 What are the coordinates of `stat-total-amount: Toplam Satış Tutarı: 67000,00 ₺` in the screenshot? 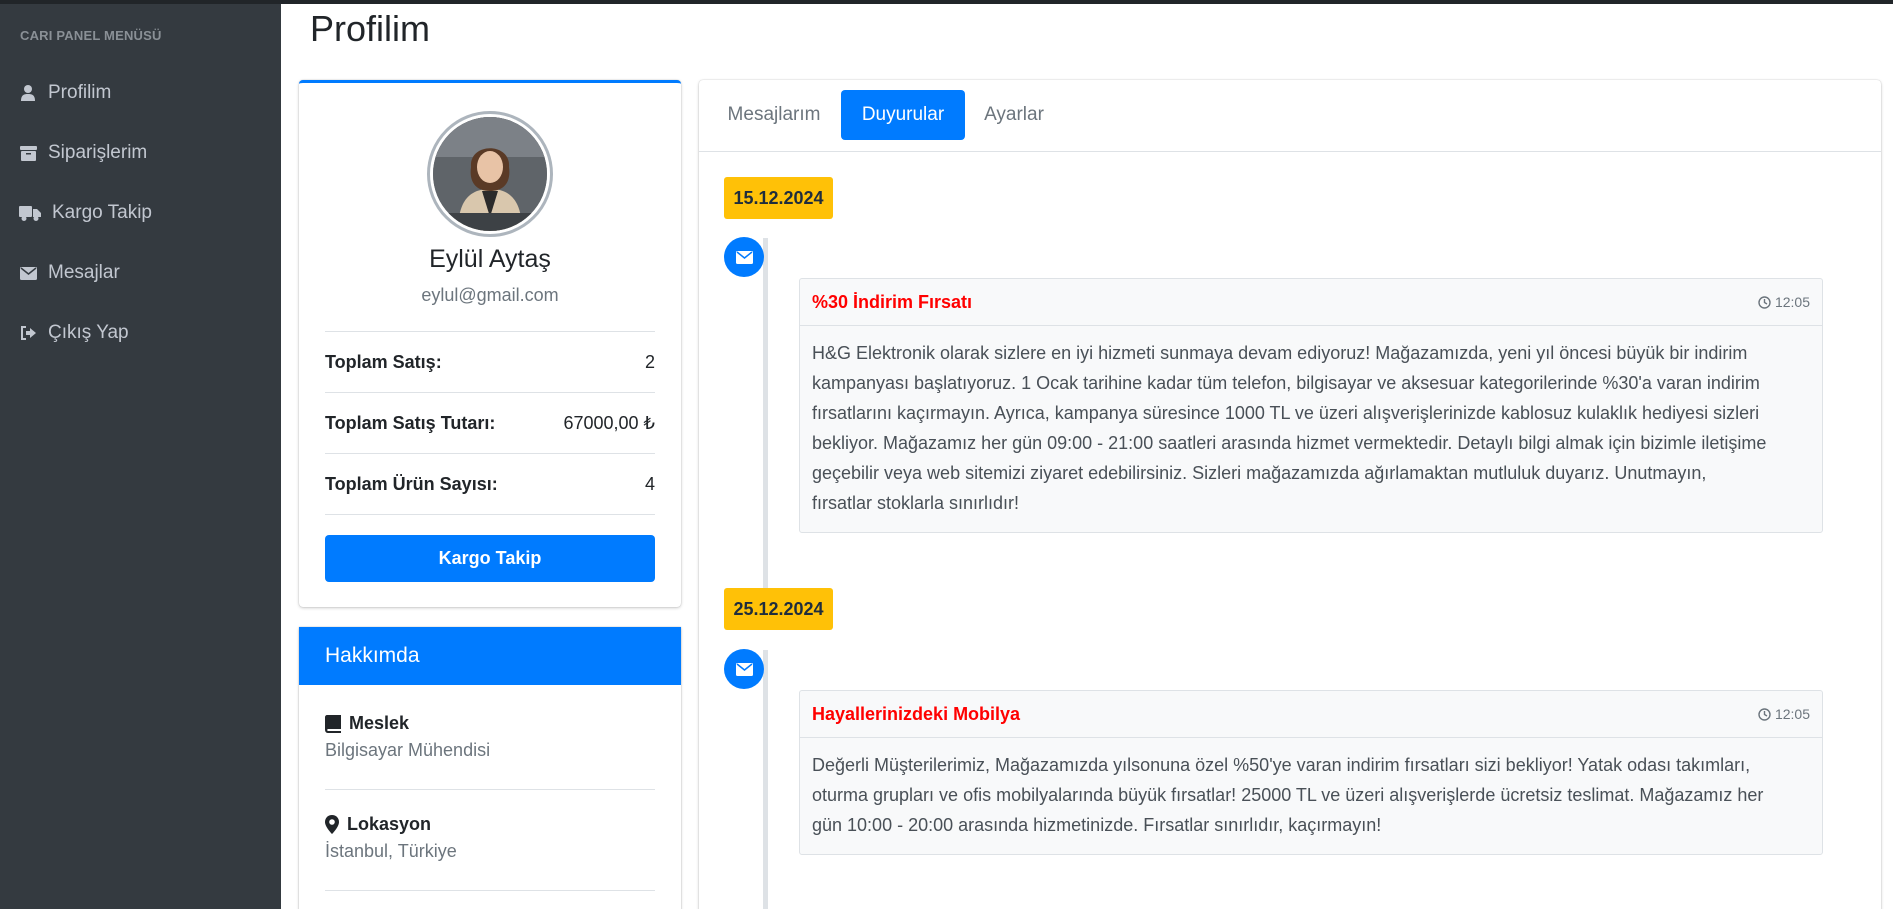 It's located at (490, 422).